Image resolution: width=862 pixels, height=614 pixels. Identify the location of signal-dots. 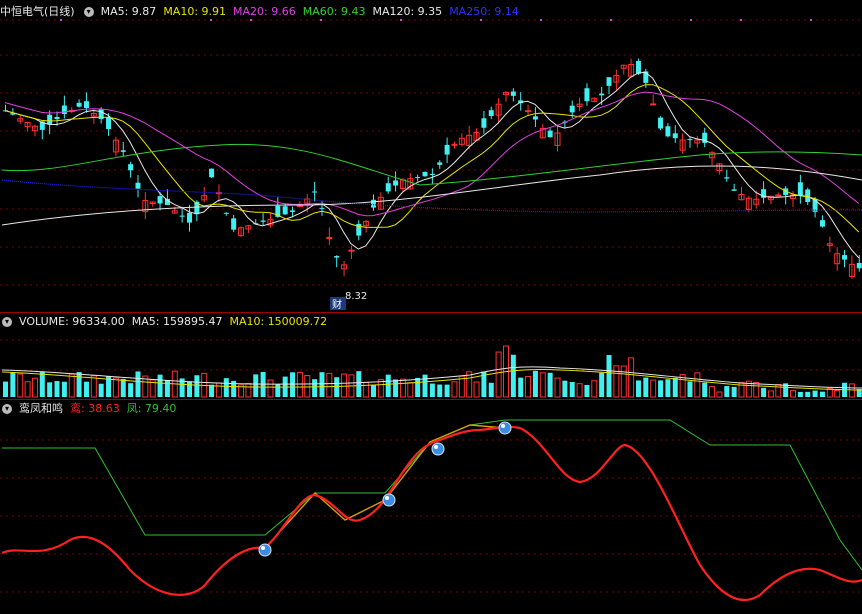
(436, 20).